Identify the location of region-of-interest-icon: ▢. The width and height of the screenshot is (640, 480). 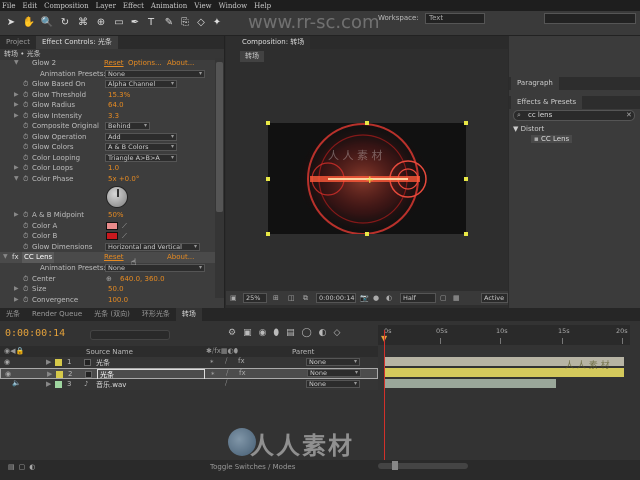
(443, 298).